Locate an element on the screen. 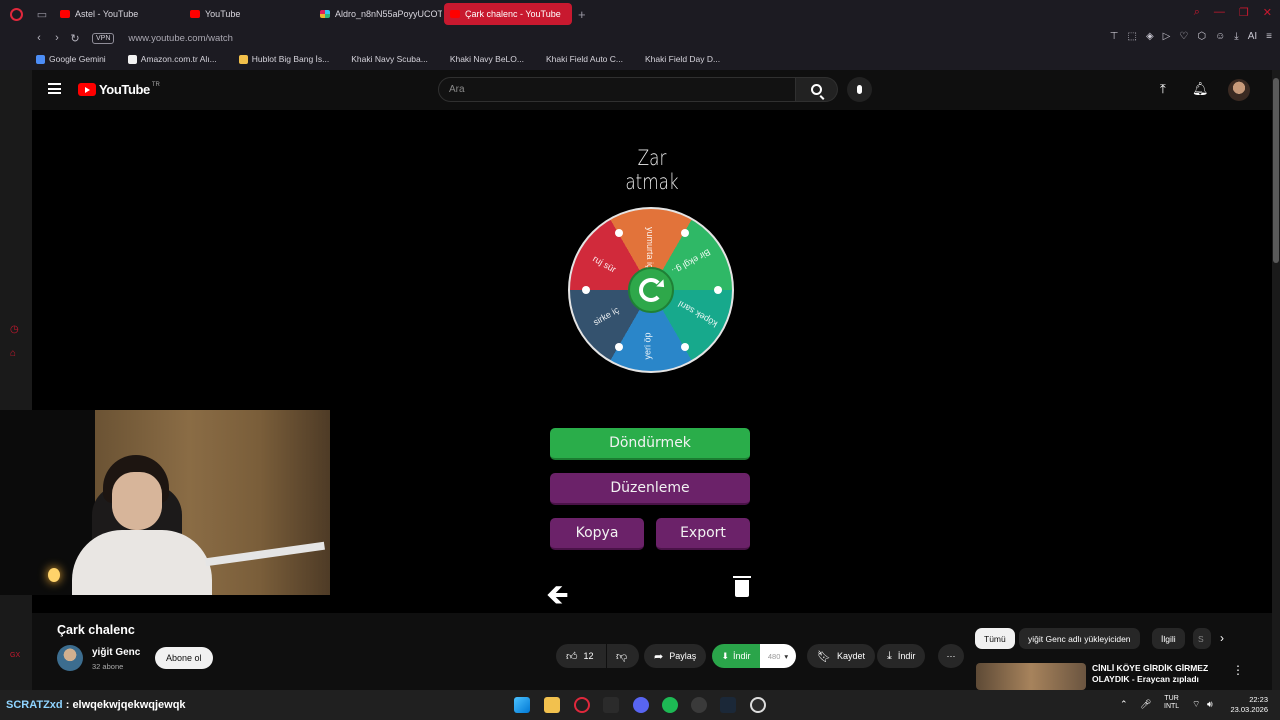 The image size is (1280, 720). download-button: ⤓ İndir is located at coordinates (901, 656).